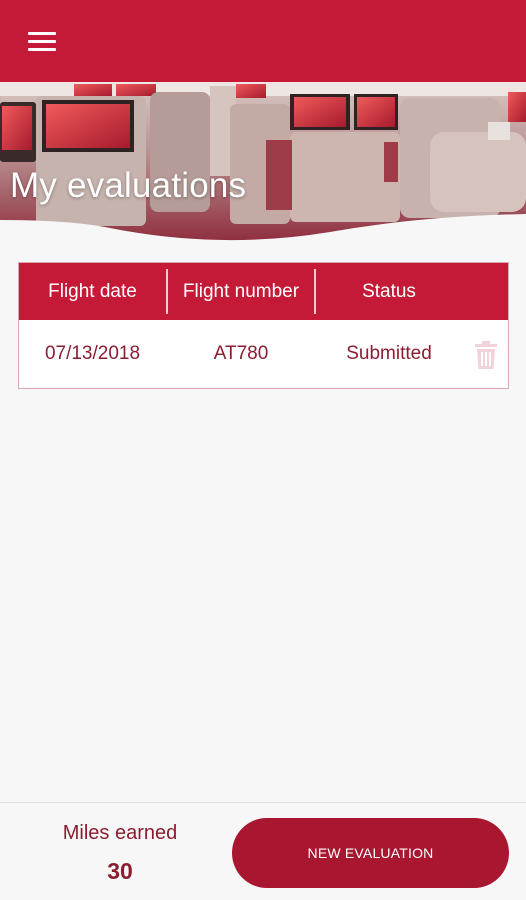 This screenshot has height=900, width=526. I want to click on hamburger-menu-icon, so click(42, 41).